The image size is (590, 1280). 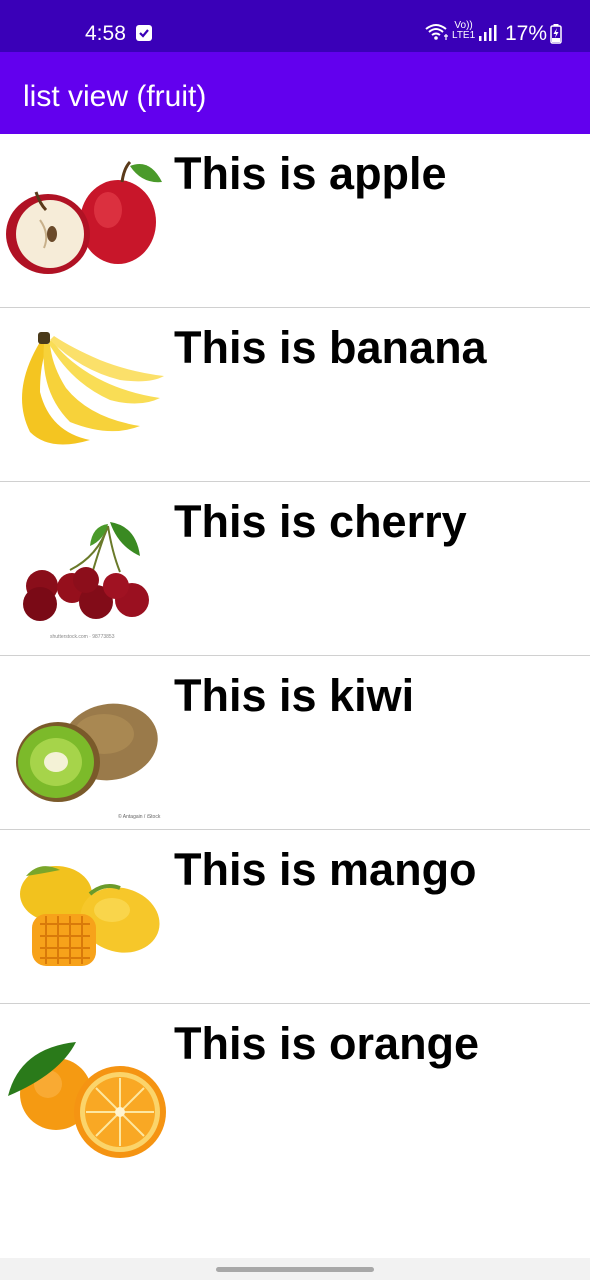 I want to click on page-title: list view (fruit), so click(x=115, y=96).